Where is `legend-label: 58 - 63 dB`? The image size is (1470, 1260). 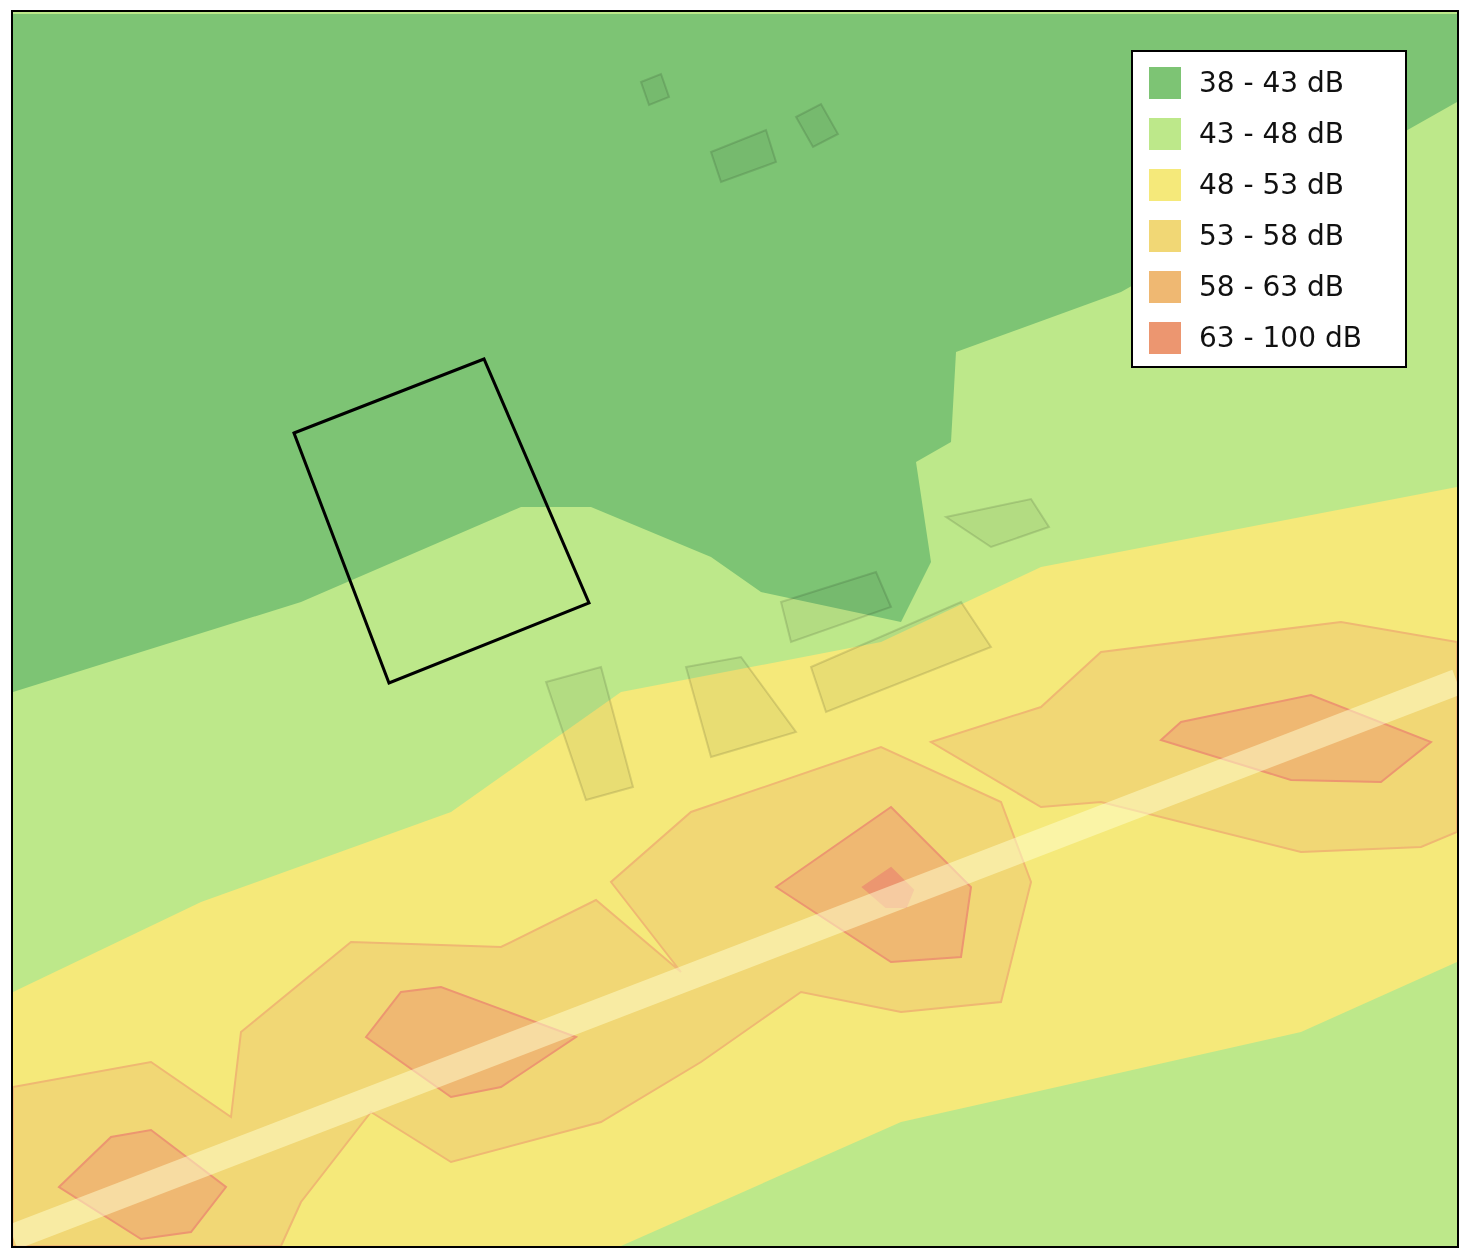
legend-label: 58 - 63 dB is located at coordinates (1272, 286).